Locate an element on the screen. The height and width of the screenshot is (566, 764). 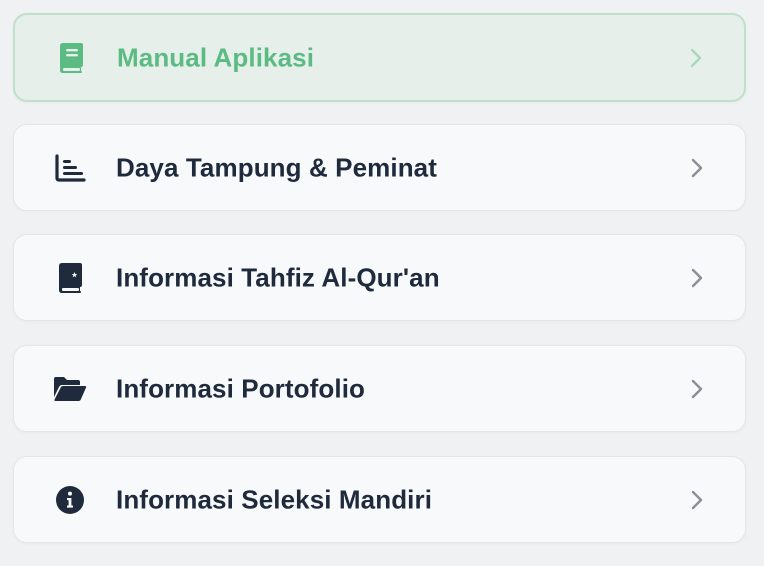
menu-item-portofolio: Informasi Portofolio is located at coordinates (379, 388).